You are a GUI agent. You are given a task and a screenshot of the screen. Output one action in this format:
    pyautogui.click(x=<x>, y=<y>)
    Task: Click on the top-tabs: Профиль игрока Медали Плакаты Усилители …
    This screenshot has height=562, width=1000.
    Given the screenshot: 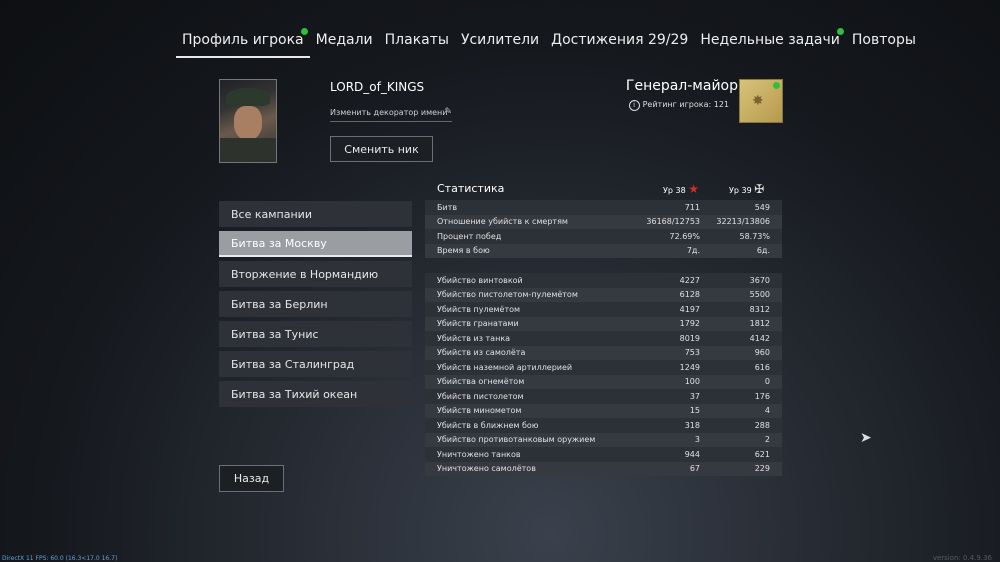 What is the action you would take?
    pyautogui.click(x=549, y=43)
    